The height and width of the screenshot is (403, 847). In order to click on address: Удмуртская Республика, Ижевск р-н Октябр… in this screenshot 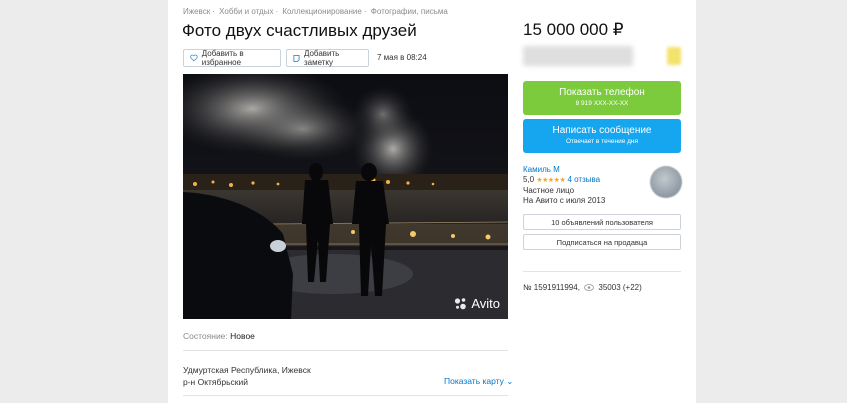, I will do `click(247, 376)`.